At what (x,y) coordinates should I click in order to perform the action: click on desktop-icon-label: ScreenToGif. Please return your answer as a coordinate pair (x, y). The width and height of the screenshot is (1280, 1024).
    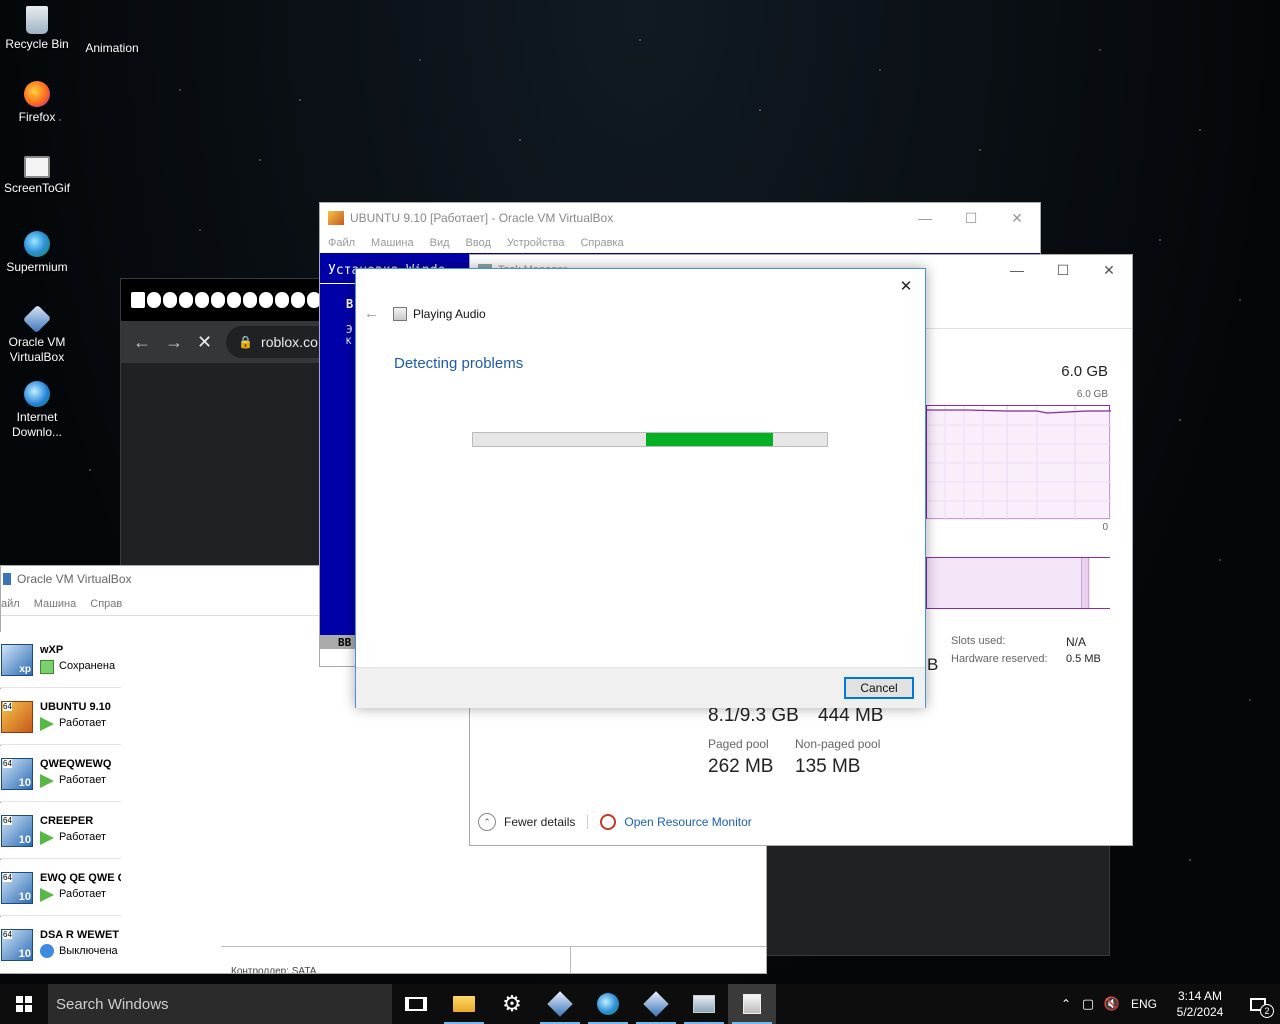
    Looking at the image, I should click on (37, 188).